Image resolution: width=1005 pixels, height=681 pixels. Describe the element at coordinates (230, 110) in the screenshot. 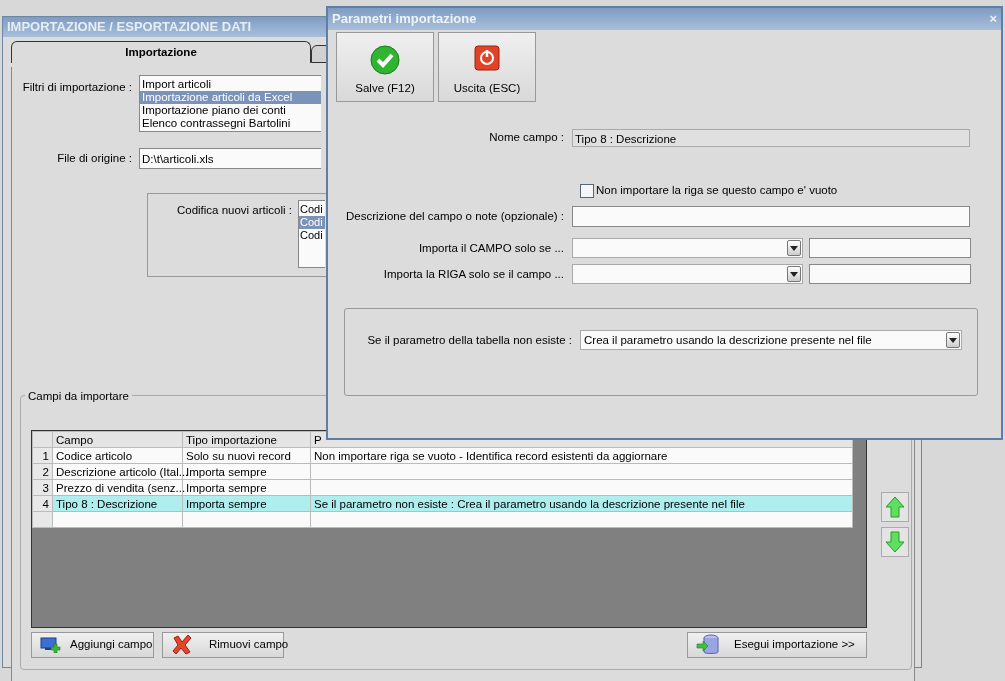

I see `list-item: Importazione piano dei conti` at that location.